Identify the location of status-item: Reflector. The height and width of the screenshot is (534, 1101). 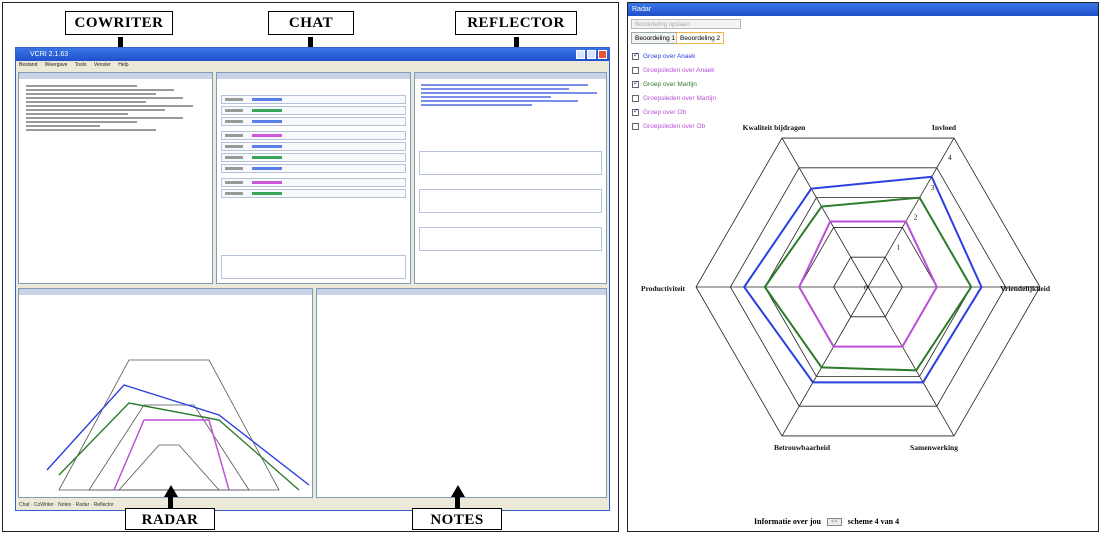
(104, 505).